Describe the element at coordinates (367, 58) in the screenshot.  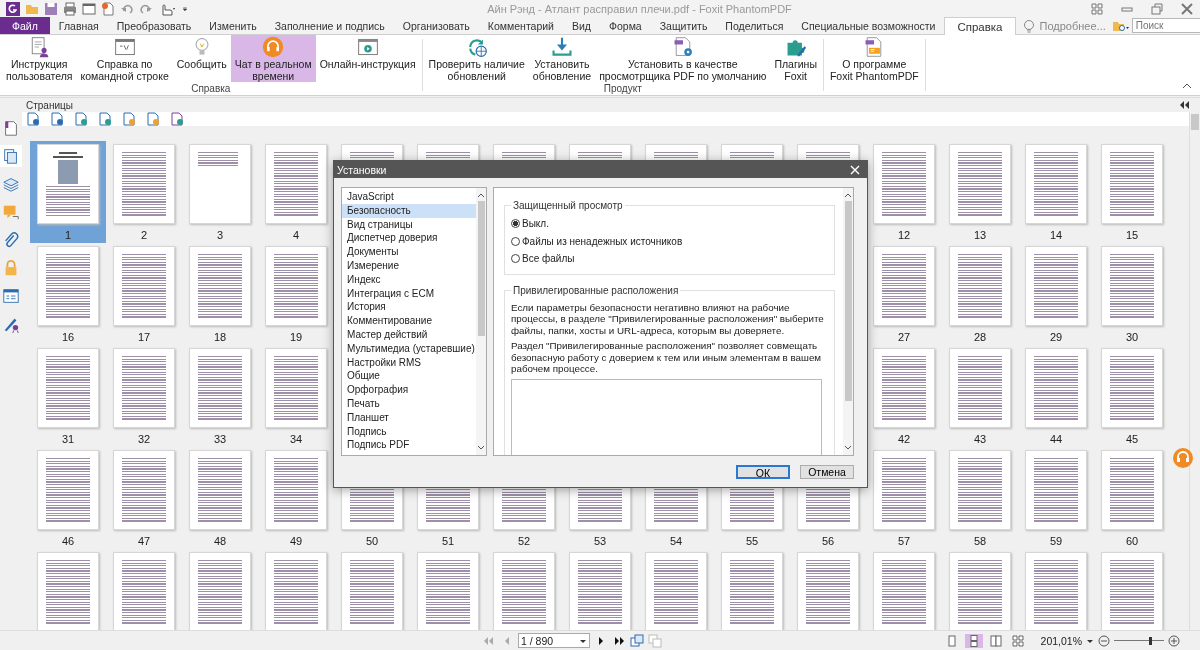
I see `ribbon-button: Онлайн-инструкция` at that location.